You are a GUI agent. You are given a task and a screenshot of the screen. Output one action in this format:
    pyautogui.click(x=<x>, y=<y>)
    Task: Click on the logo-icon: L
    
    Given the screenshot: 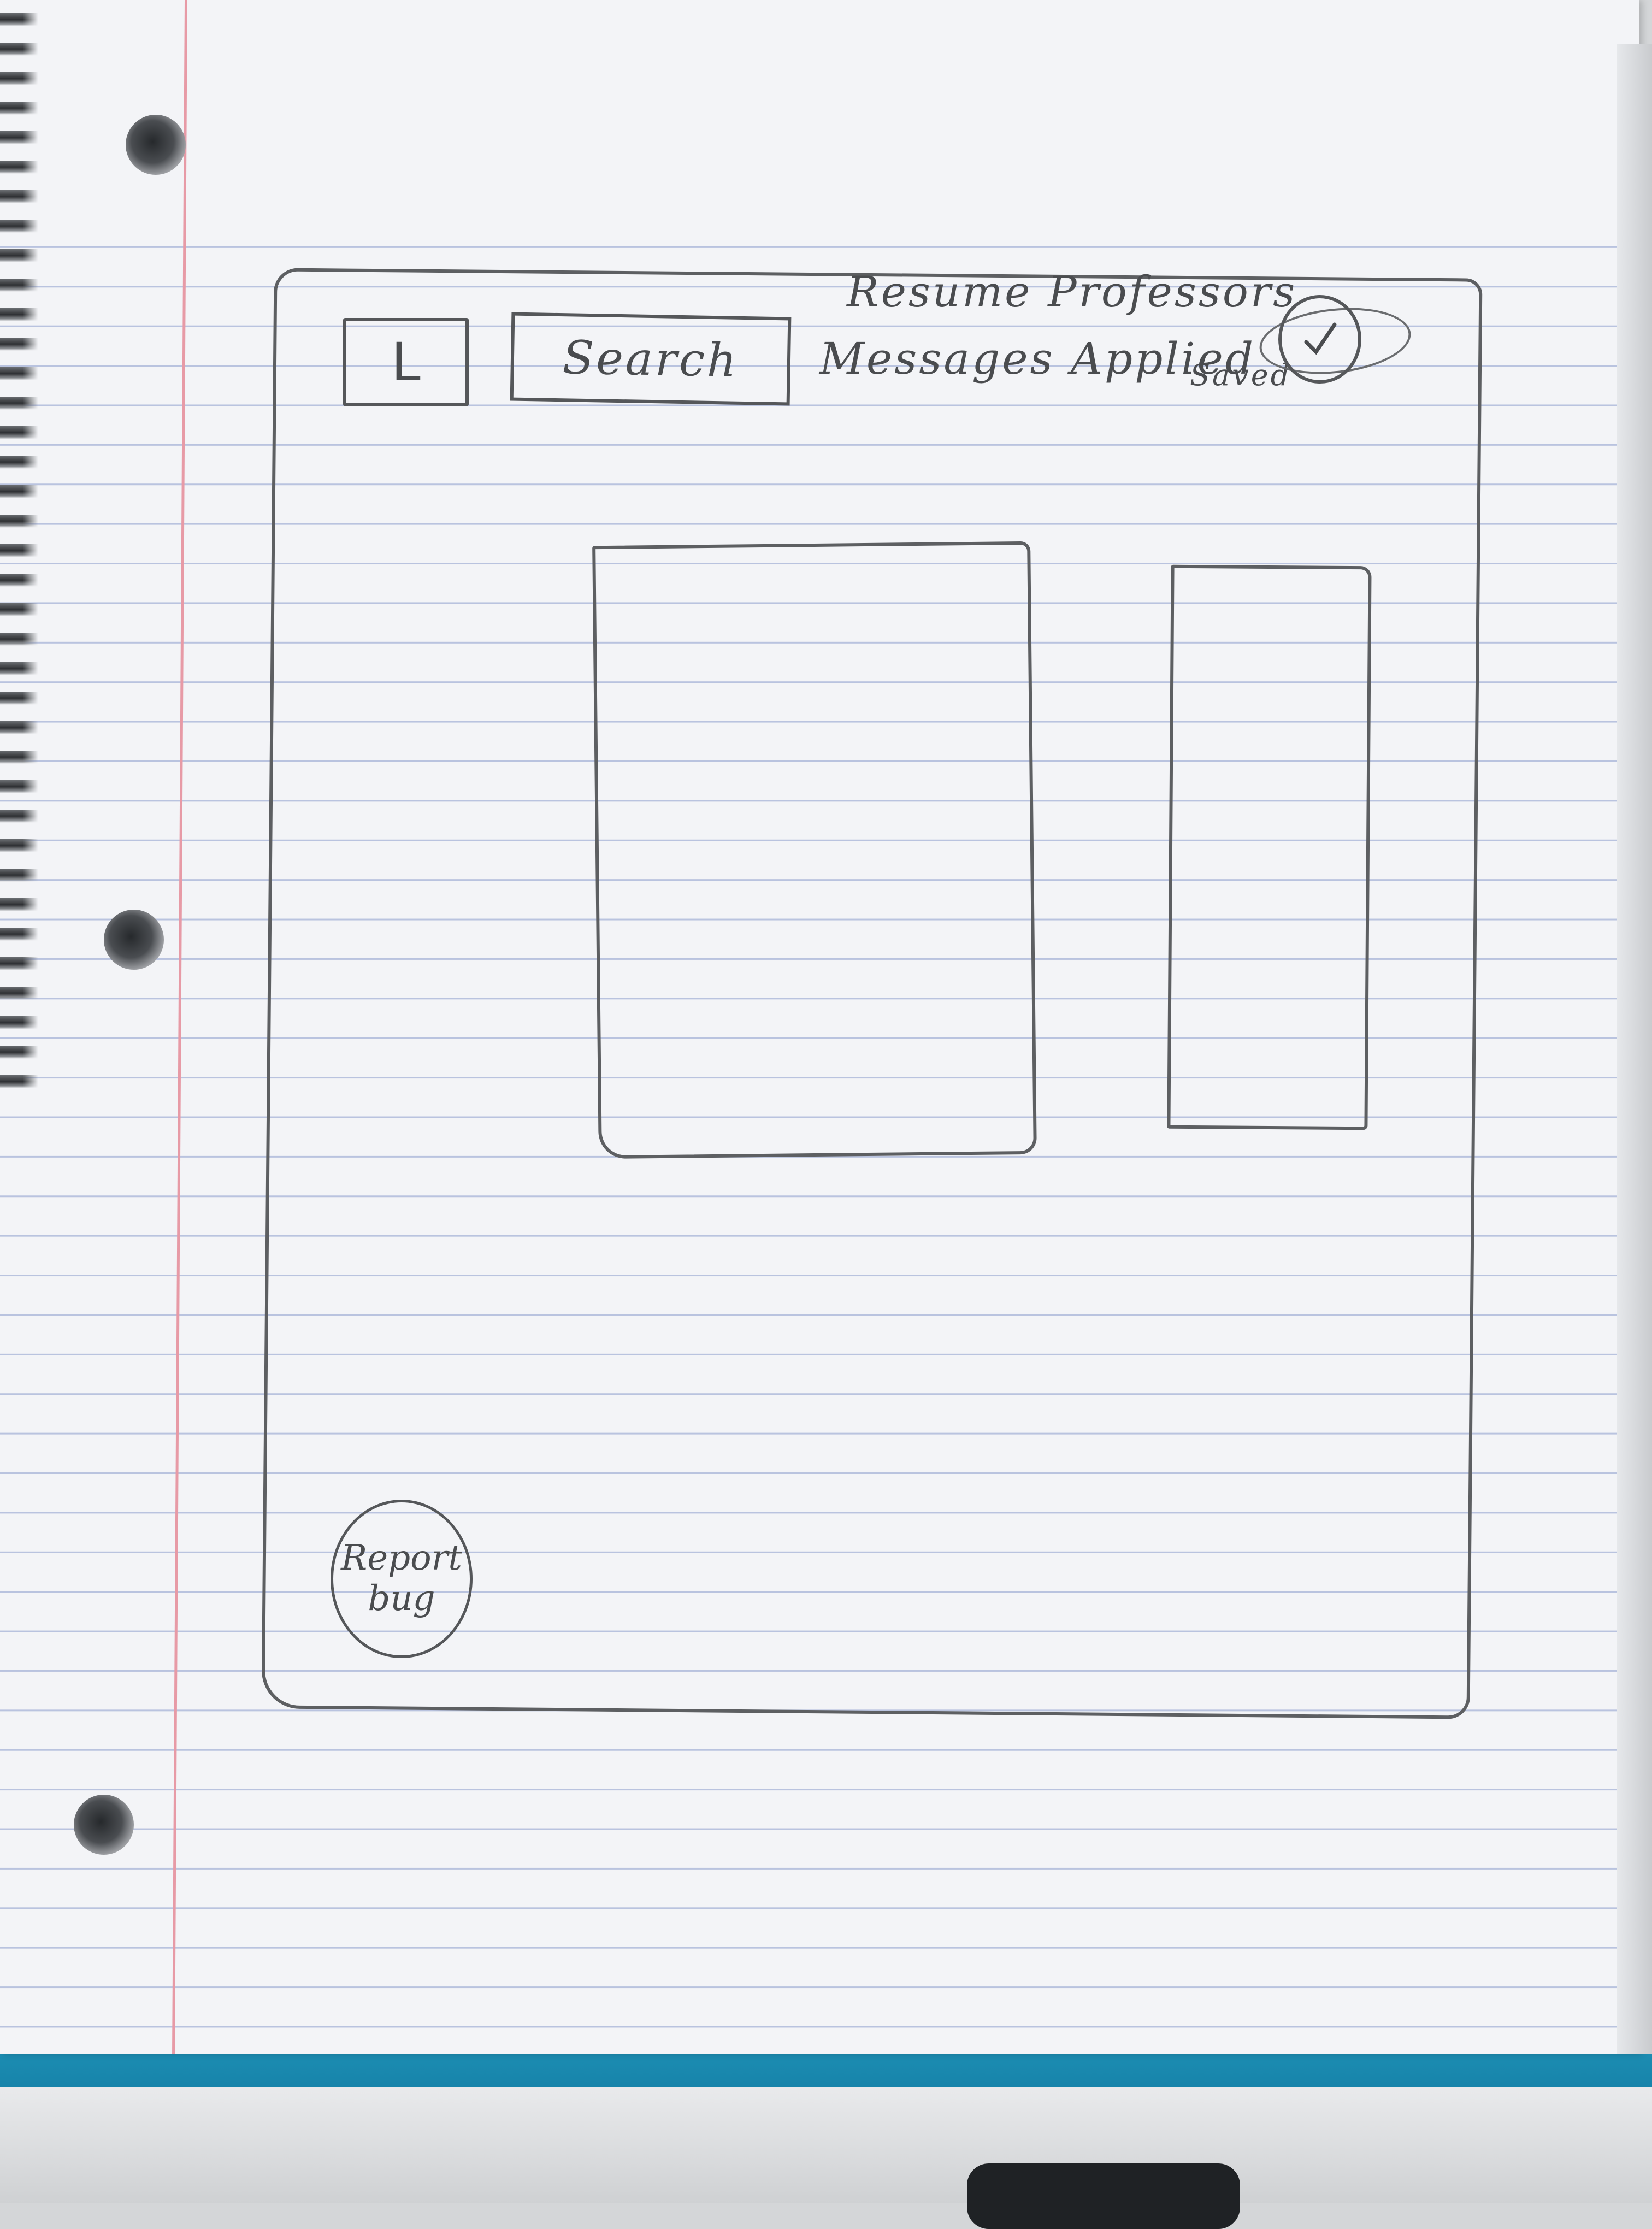 What is the action you would take?
    pyautogui.click(x=406, y=362)
    